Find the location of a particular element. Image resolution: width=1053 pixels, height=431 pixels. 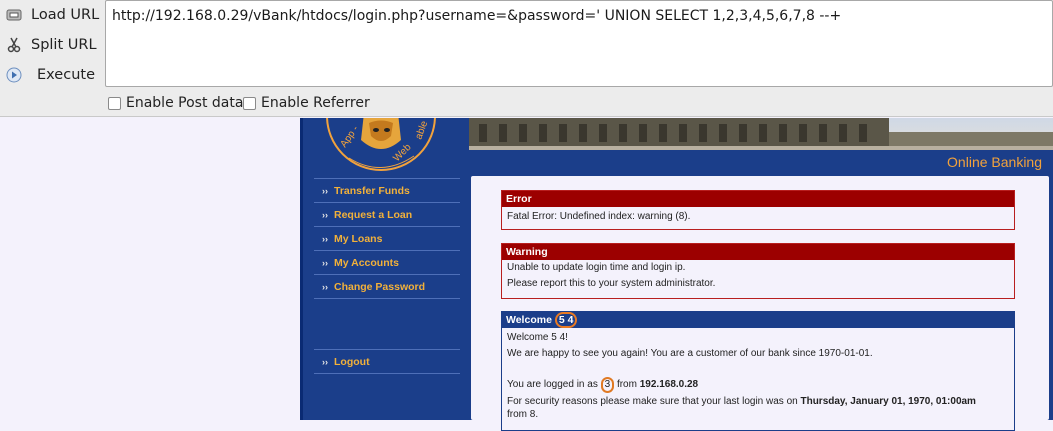

load-url-label: Load URL is located at coordinates (65, 15).